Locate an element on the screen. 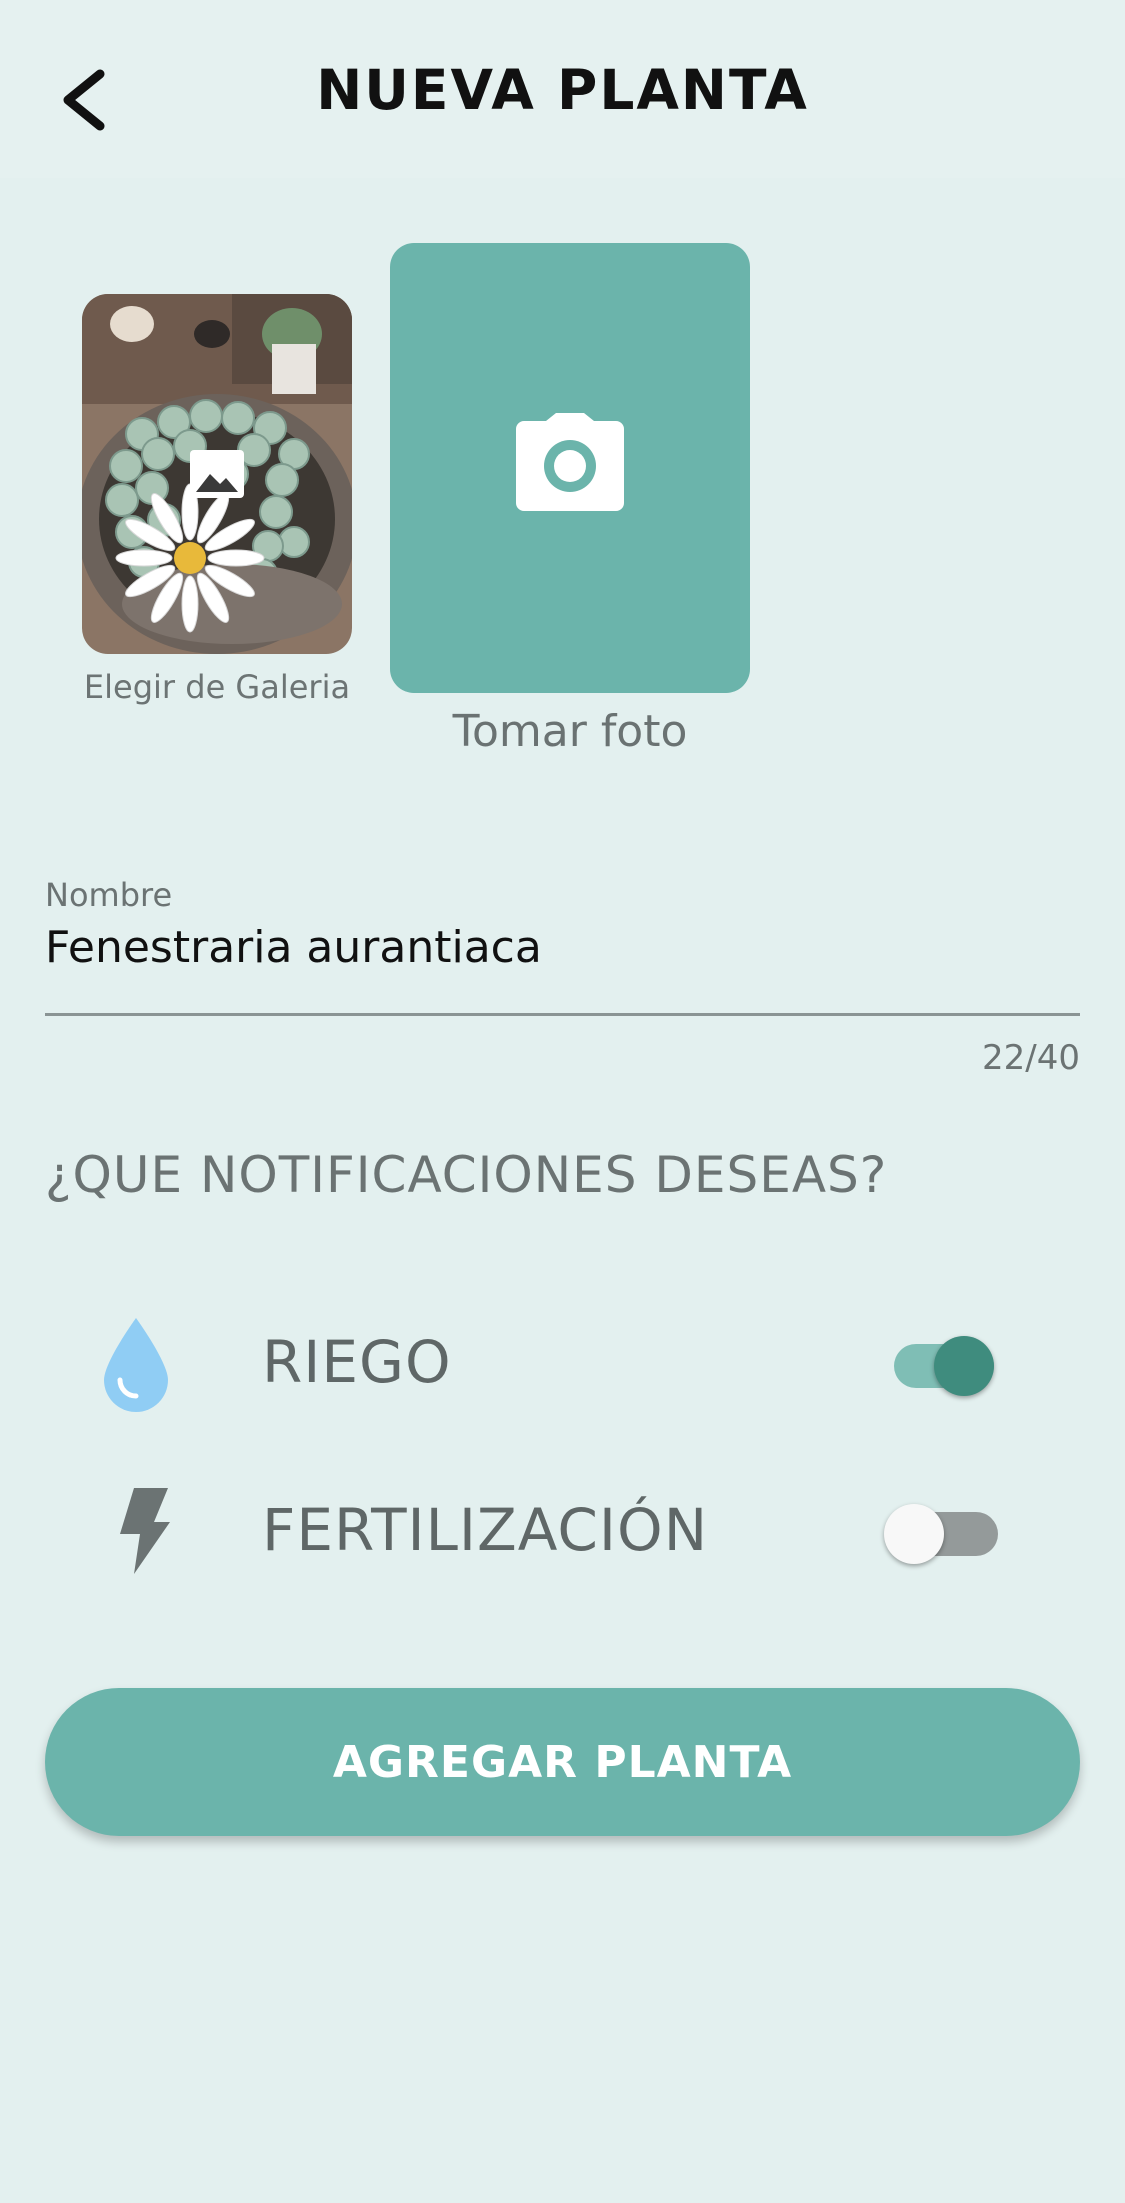 This screenshot has height=2203, width=1125. notification-row-riego: RIEGO is located at coordinates (562, 1362).